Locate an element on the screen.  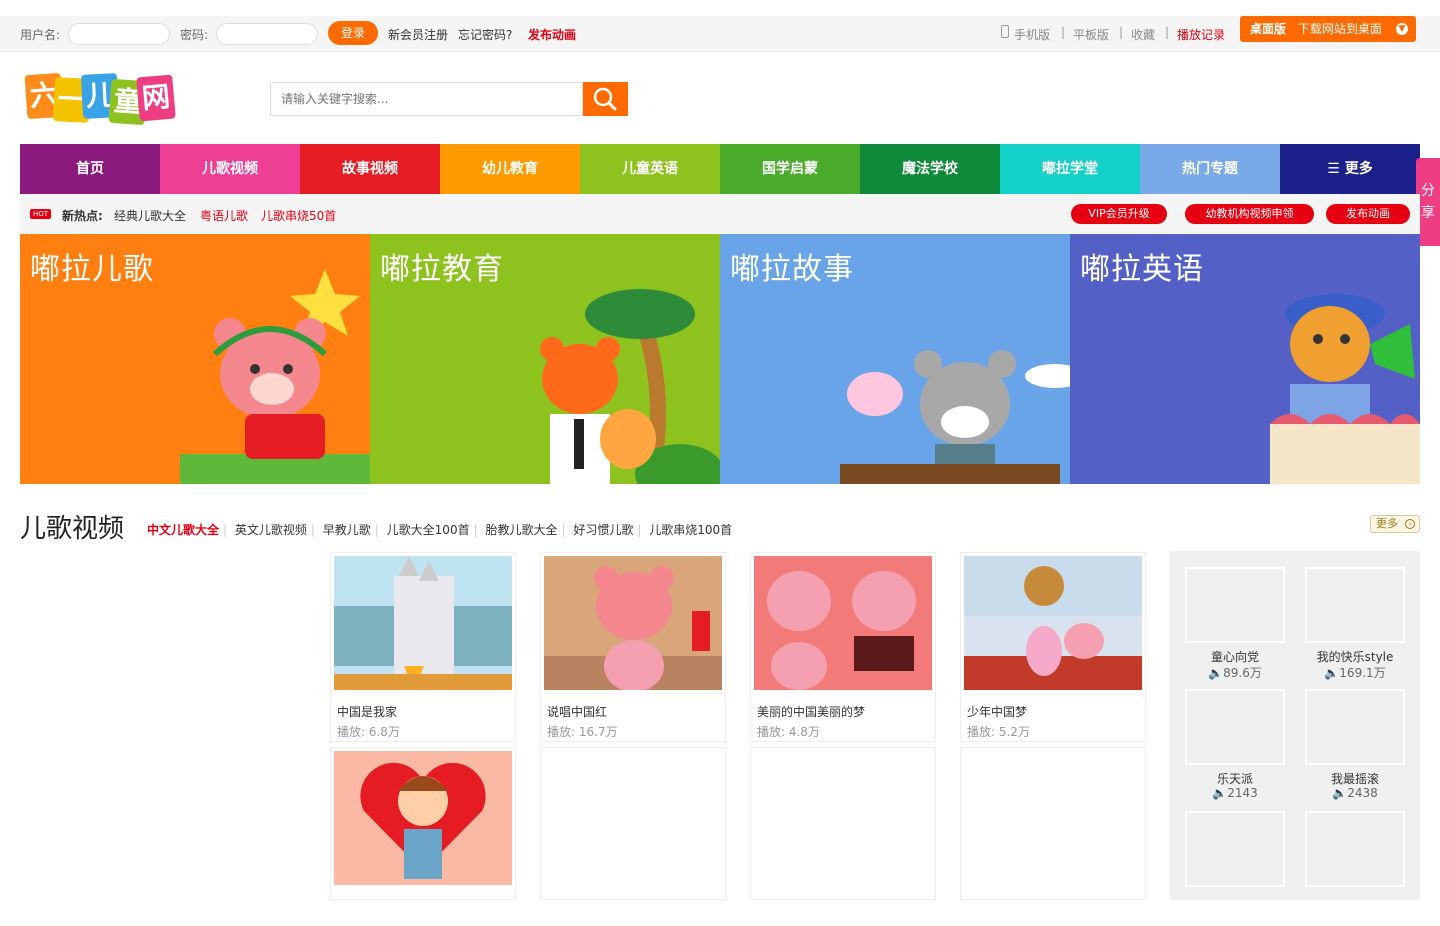
banner-title: 嘟拉儿歌 is located at coordinates (92, 269).